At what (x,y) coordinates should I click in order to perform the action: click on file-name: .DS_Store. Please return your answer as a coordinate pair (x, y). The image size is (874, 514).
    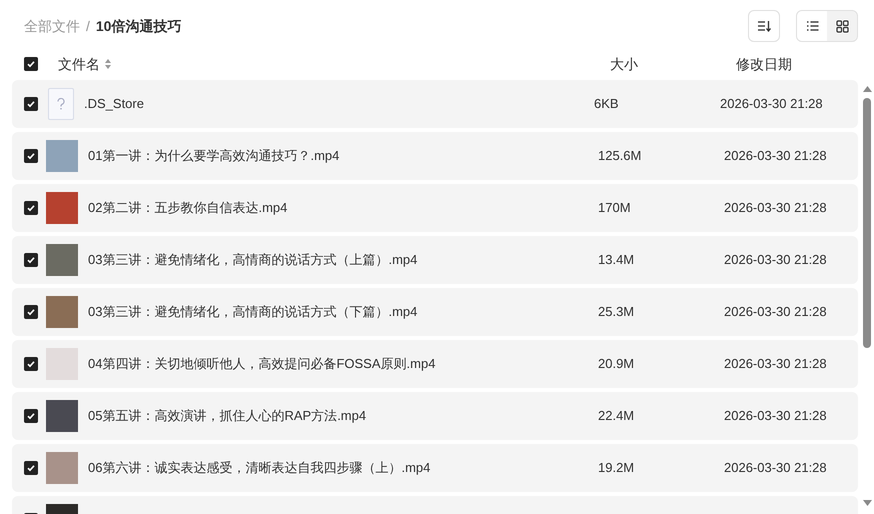
    Looking at the image, I should click on (114, 104).